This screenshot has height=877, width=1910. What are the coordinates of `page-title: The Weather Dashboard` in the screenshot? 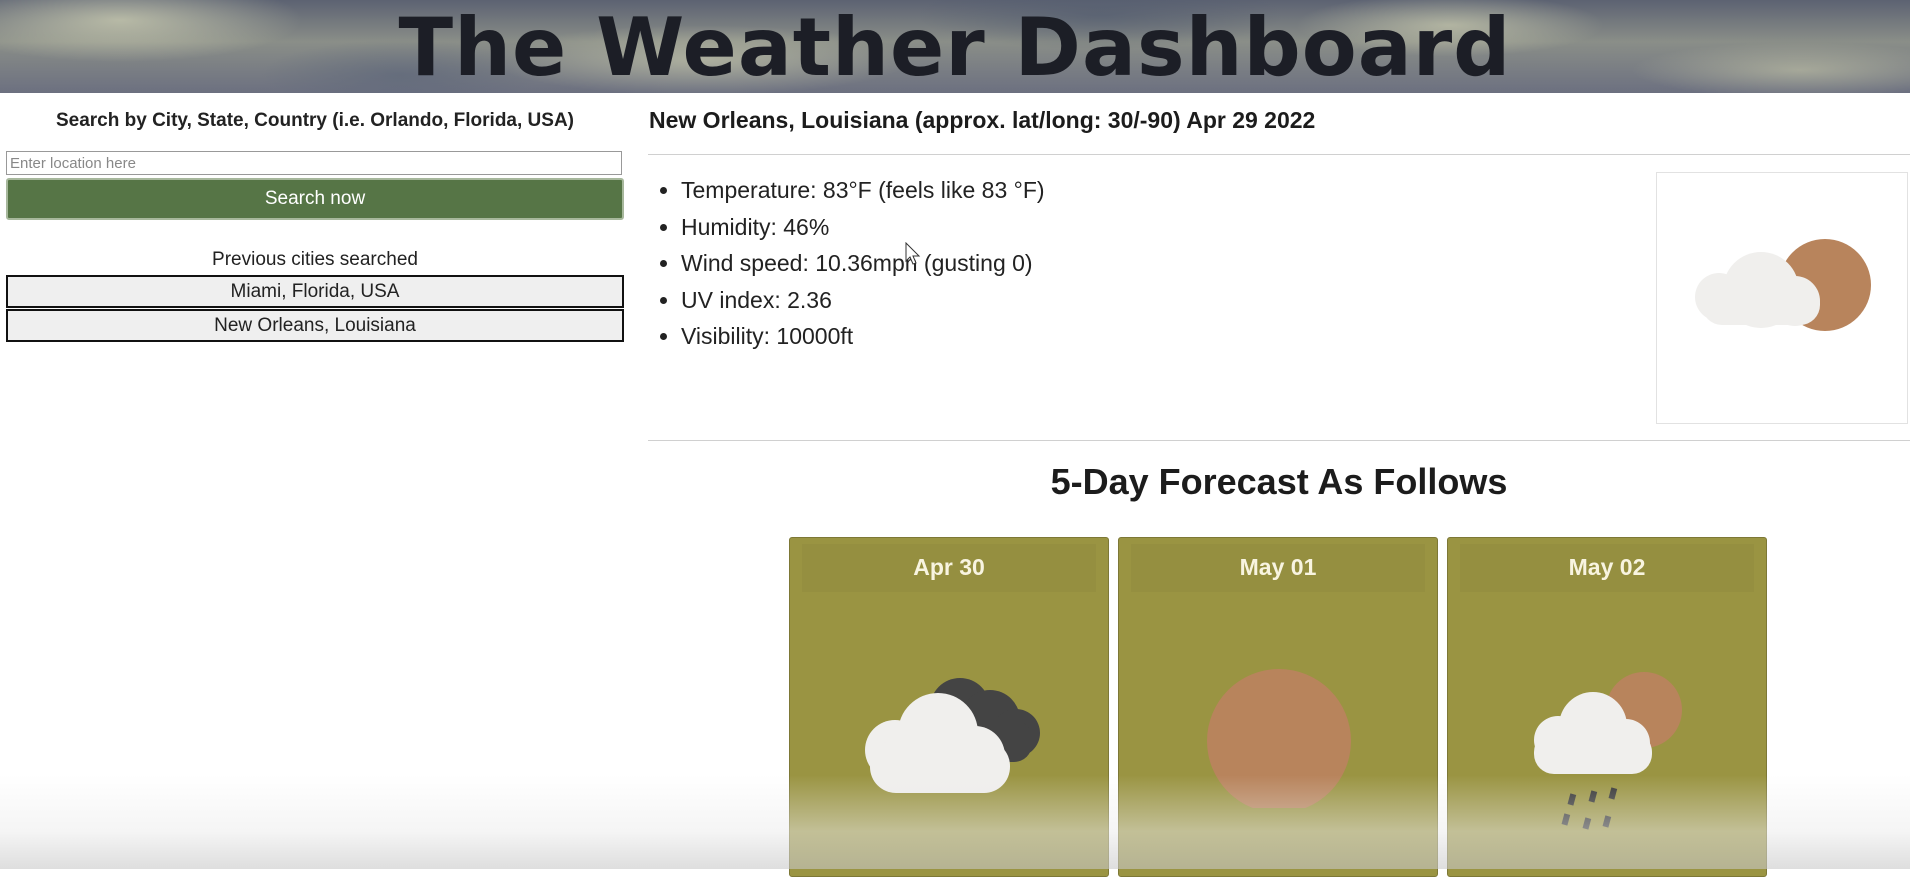 It's located at (955, 47).